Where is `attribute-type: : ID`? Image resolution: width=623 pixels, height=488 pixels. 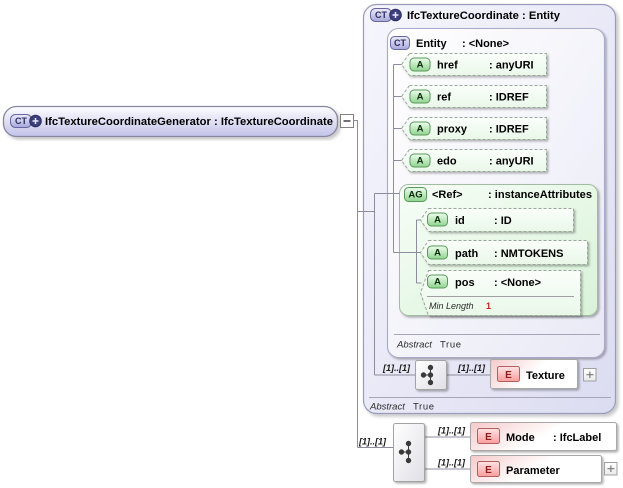 attribute-type: : ID is located at coordinates (503, 221).